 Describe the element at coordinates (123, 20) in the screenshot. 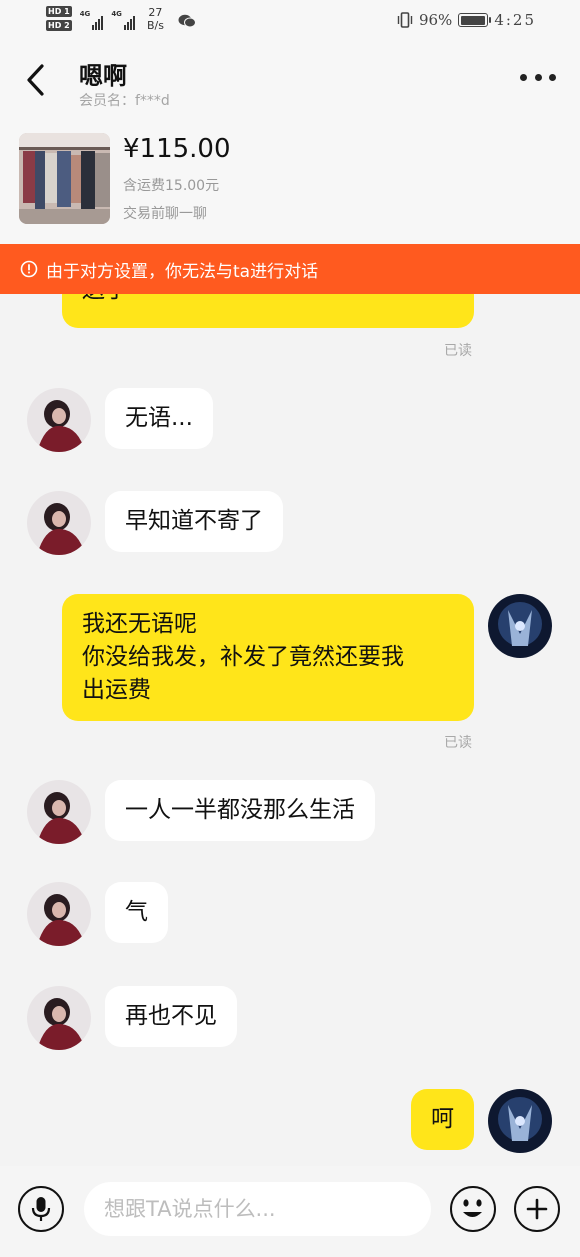

I see `signal-icon-2: 4G` at that location.